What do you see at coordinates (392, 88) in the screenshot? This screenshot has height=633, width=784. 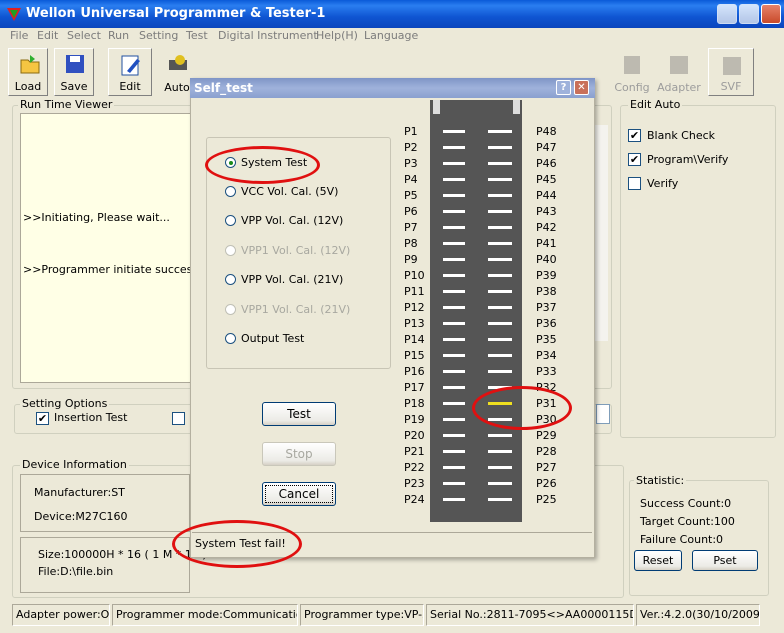 I see `dialog-title-bar: Self_test ? ✕` at bounding box center [392, 88].